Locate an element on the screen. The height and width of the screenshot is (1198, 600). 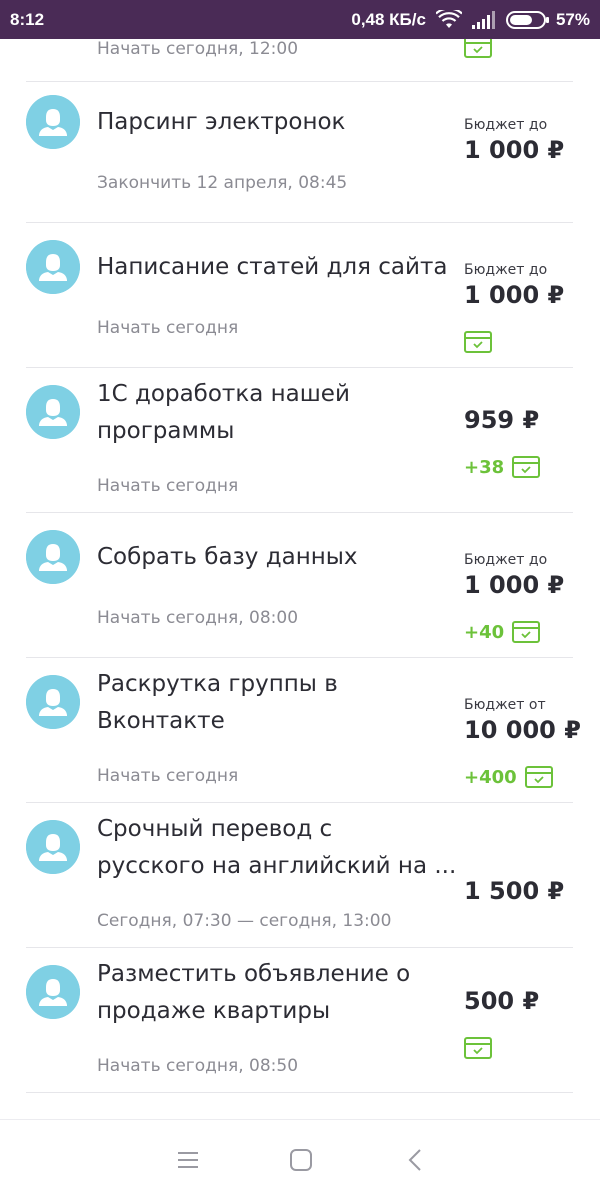
task-title-line: 1С доработка нашей is located at coordinates (223, 394).